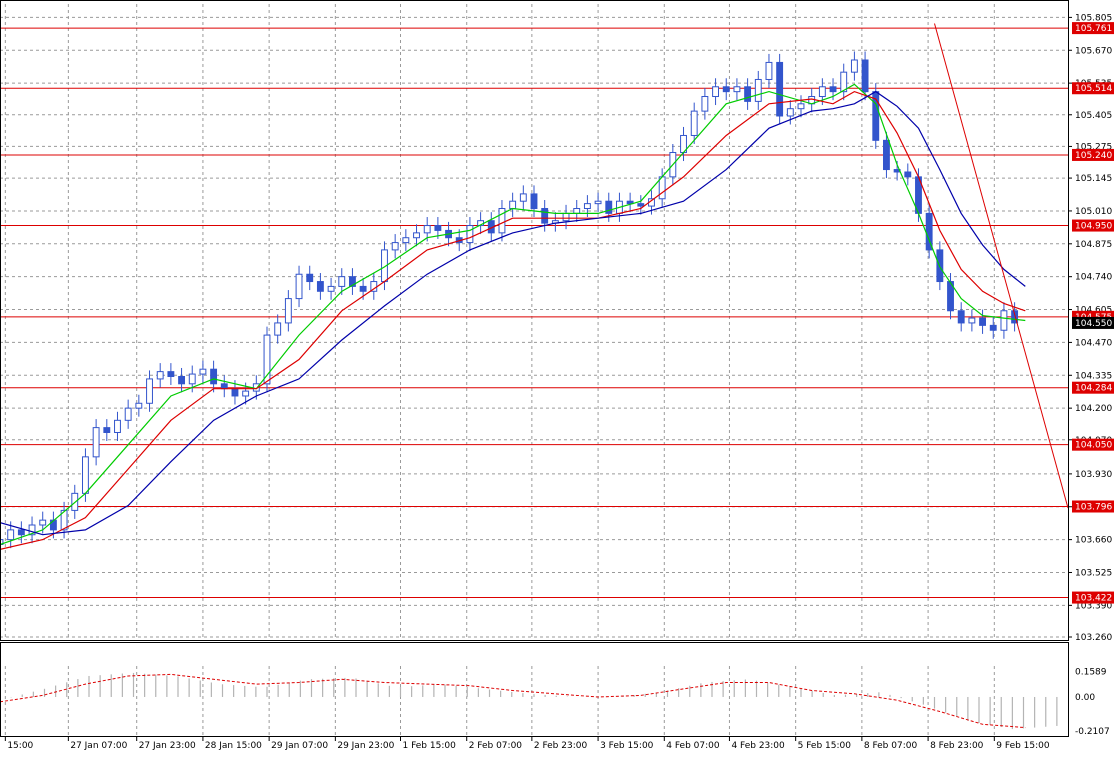 This screenshot has width=1120, height=758. I want to click on time-tick-label: 27 Jan 23:00, so click(167, 746).